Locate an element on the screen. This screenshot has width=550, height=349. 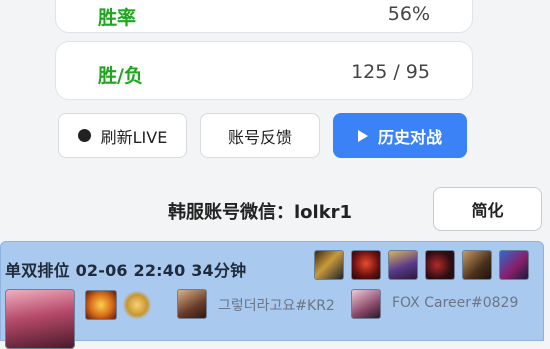
rune-icon is located at coordinates (137, 305).